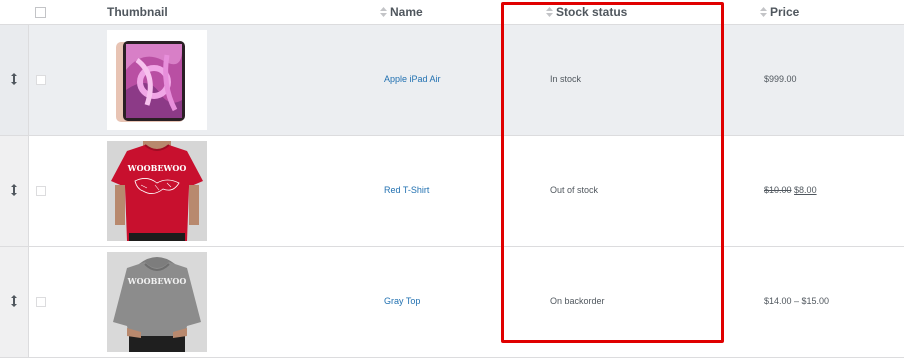 This screenshot has height=359, width=904. I want to click on column-header-name: Name, so click(401, 12).